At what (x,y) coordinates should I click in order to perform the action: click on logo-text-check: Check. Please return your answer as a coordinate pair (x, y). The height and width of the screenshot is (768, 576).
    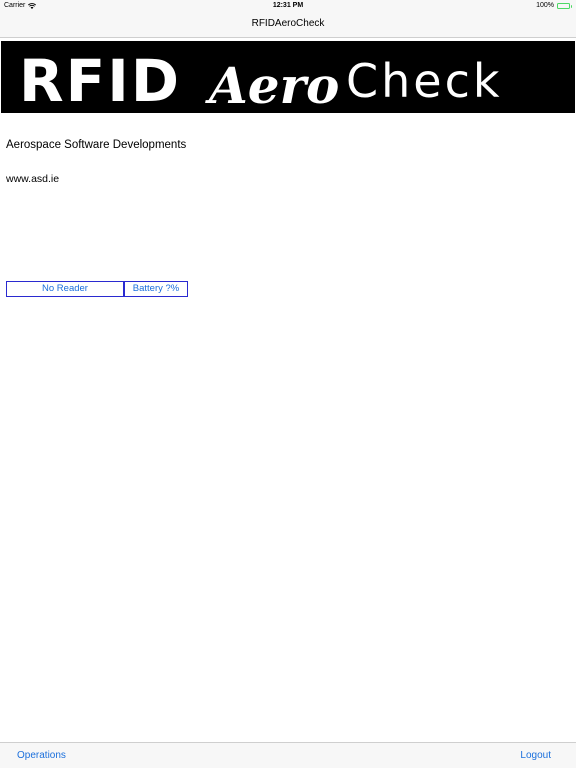
    Looking at the image, I should click on (424, 81).